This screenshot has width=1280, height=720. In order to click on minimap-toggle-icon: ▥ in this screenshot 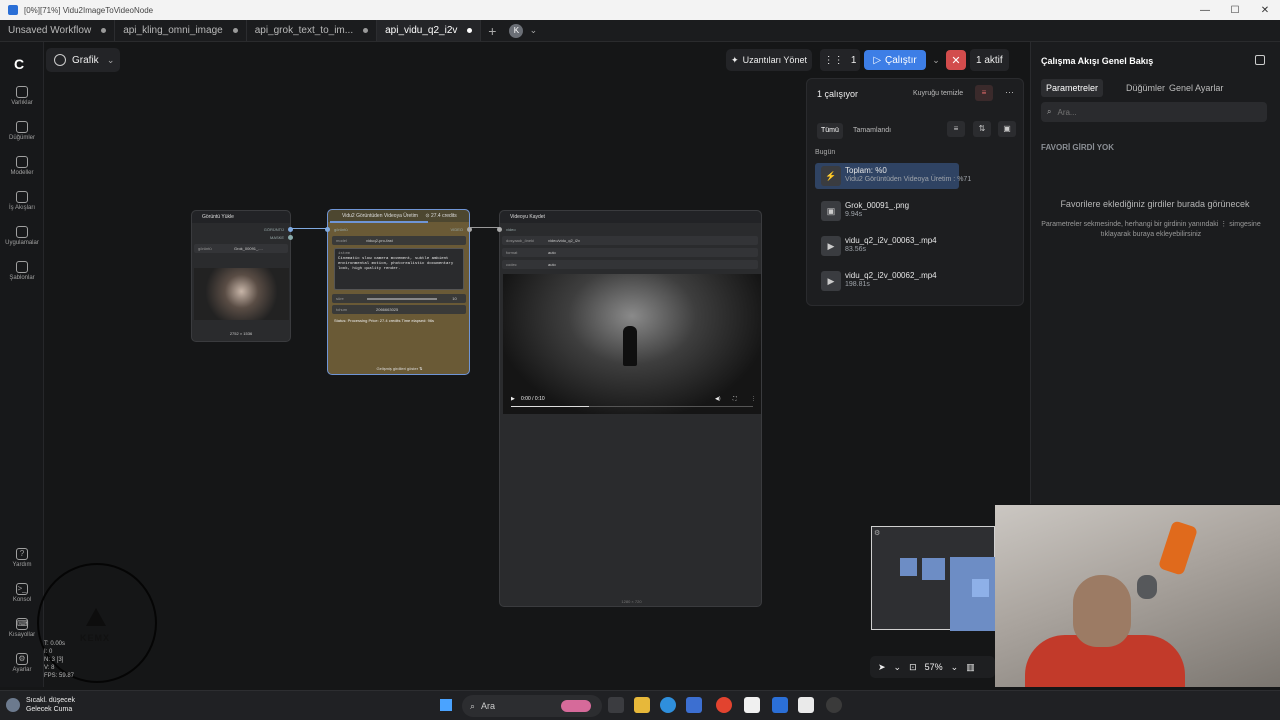, I will do `click(970, 667)`.